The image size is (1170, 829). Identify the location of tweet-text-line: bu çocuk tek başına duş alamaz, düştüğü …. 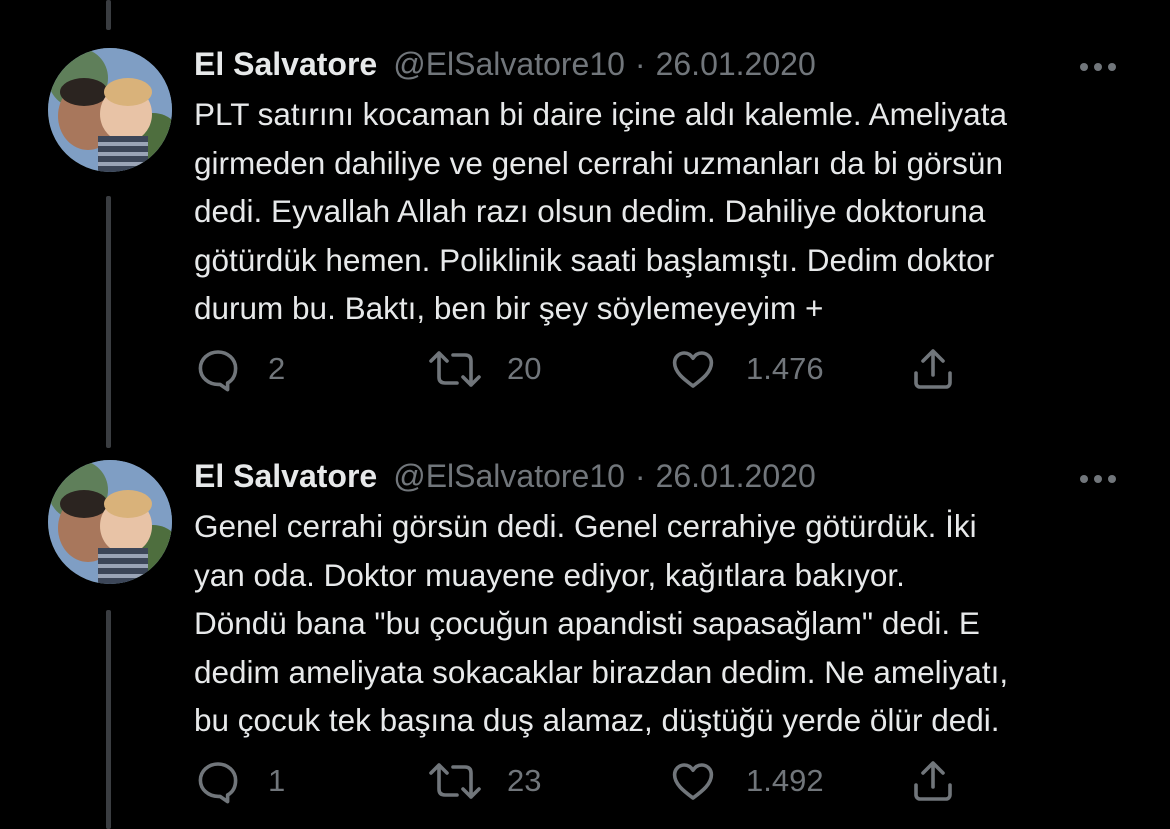
(597, 720).